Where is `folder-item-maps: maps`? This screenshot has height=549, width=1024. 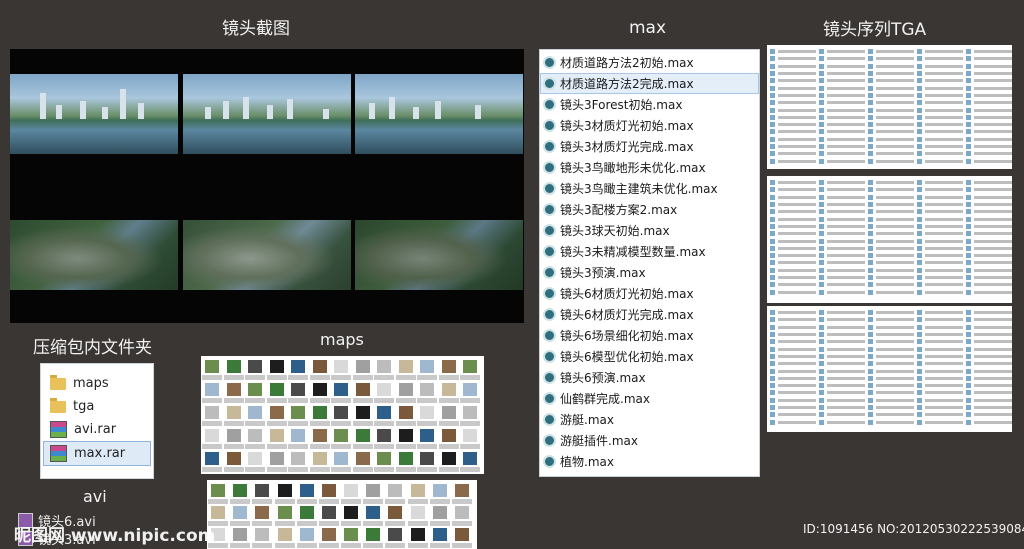
folder-item-maps: maps is located at coordinates (97, 383).